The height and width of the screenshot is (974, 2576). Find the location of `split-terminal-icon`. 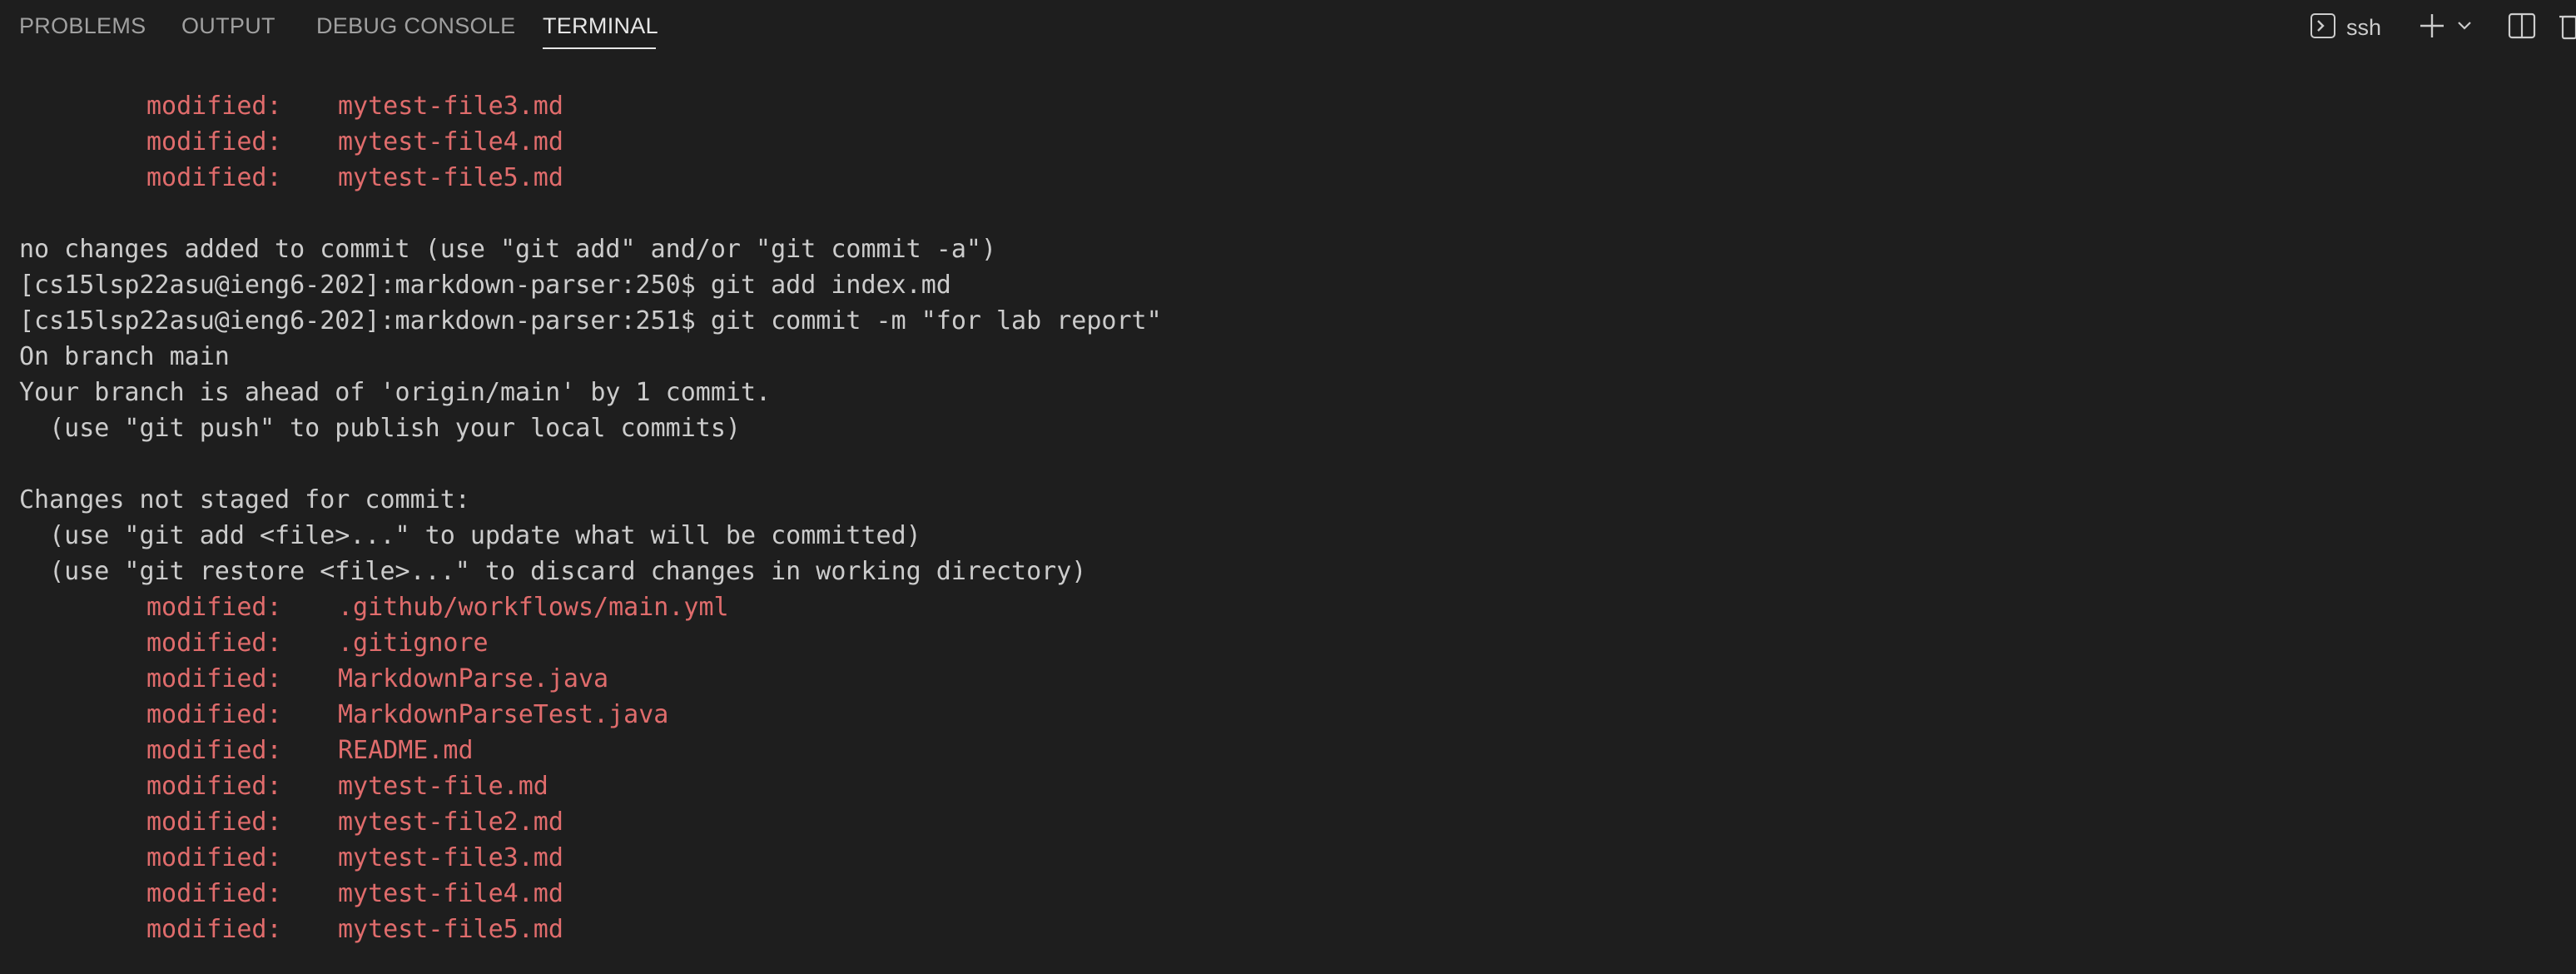

split-terminal-icon is located at coordinates (2522, 28).